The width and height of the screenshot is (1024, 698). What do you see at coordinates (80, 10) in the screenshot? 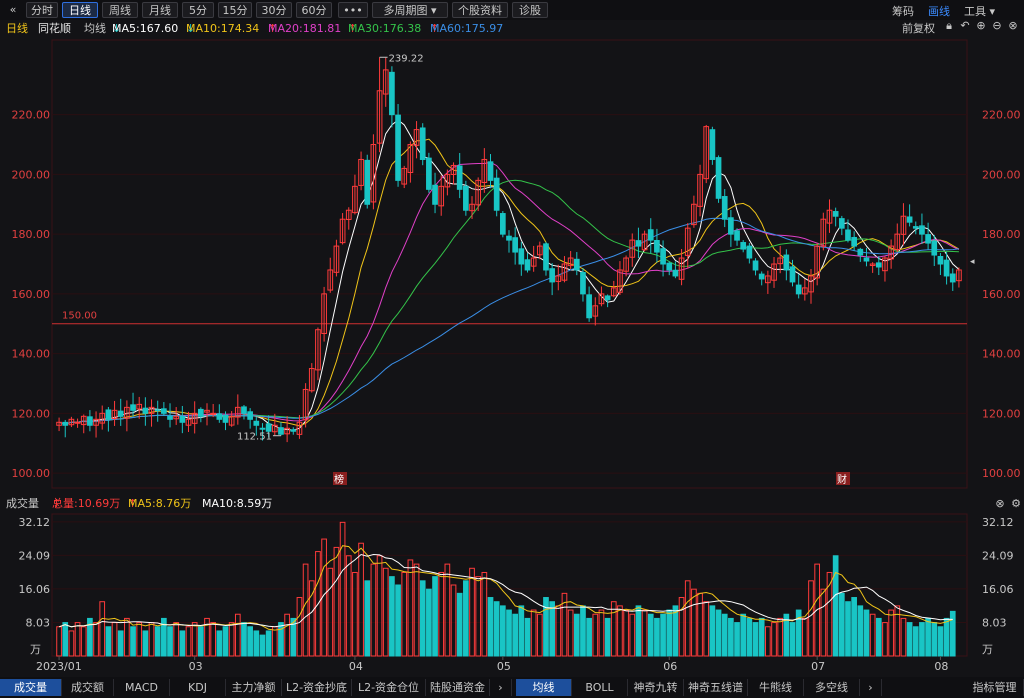
I see `tab-daily: 日线` at bounding box center [80, 10].